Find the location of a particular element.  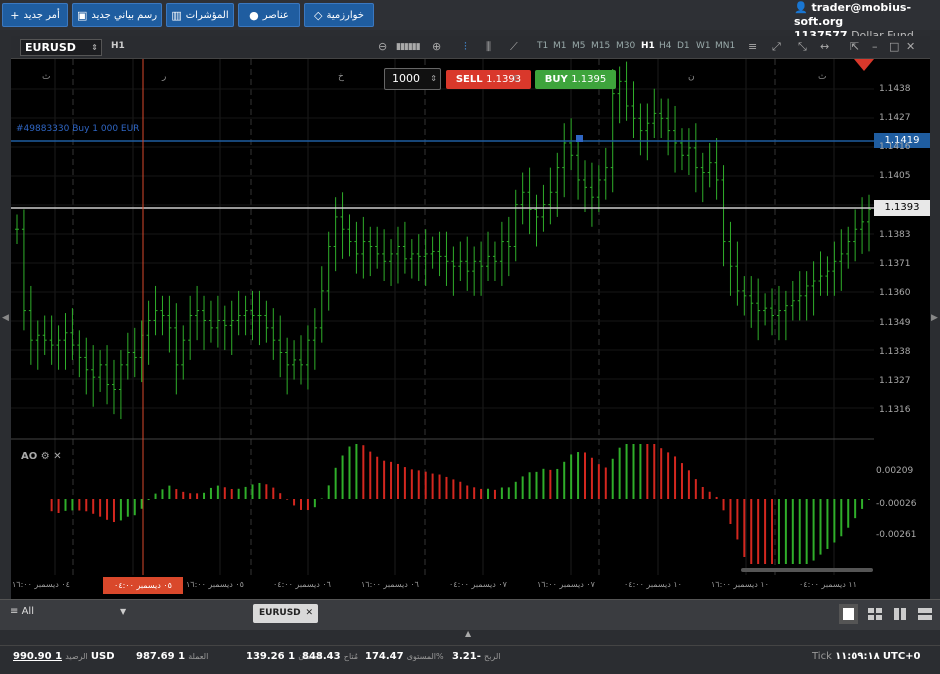

tab-tf-m30: M30 is located at coordinates (625, 46).